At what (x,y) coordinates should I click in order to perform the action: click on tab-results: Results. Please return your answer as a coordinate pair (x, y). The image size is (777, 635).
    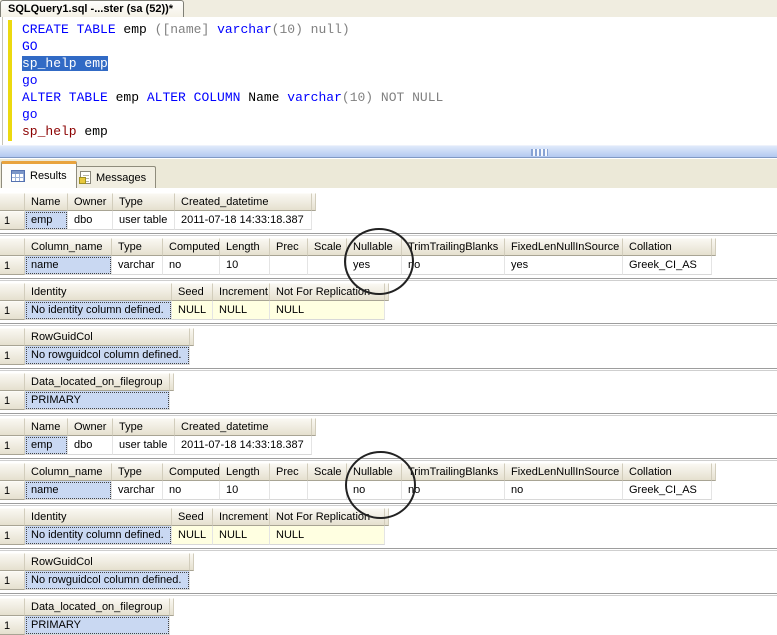
    Looking at the image, I should click on (39, 174).